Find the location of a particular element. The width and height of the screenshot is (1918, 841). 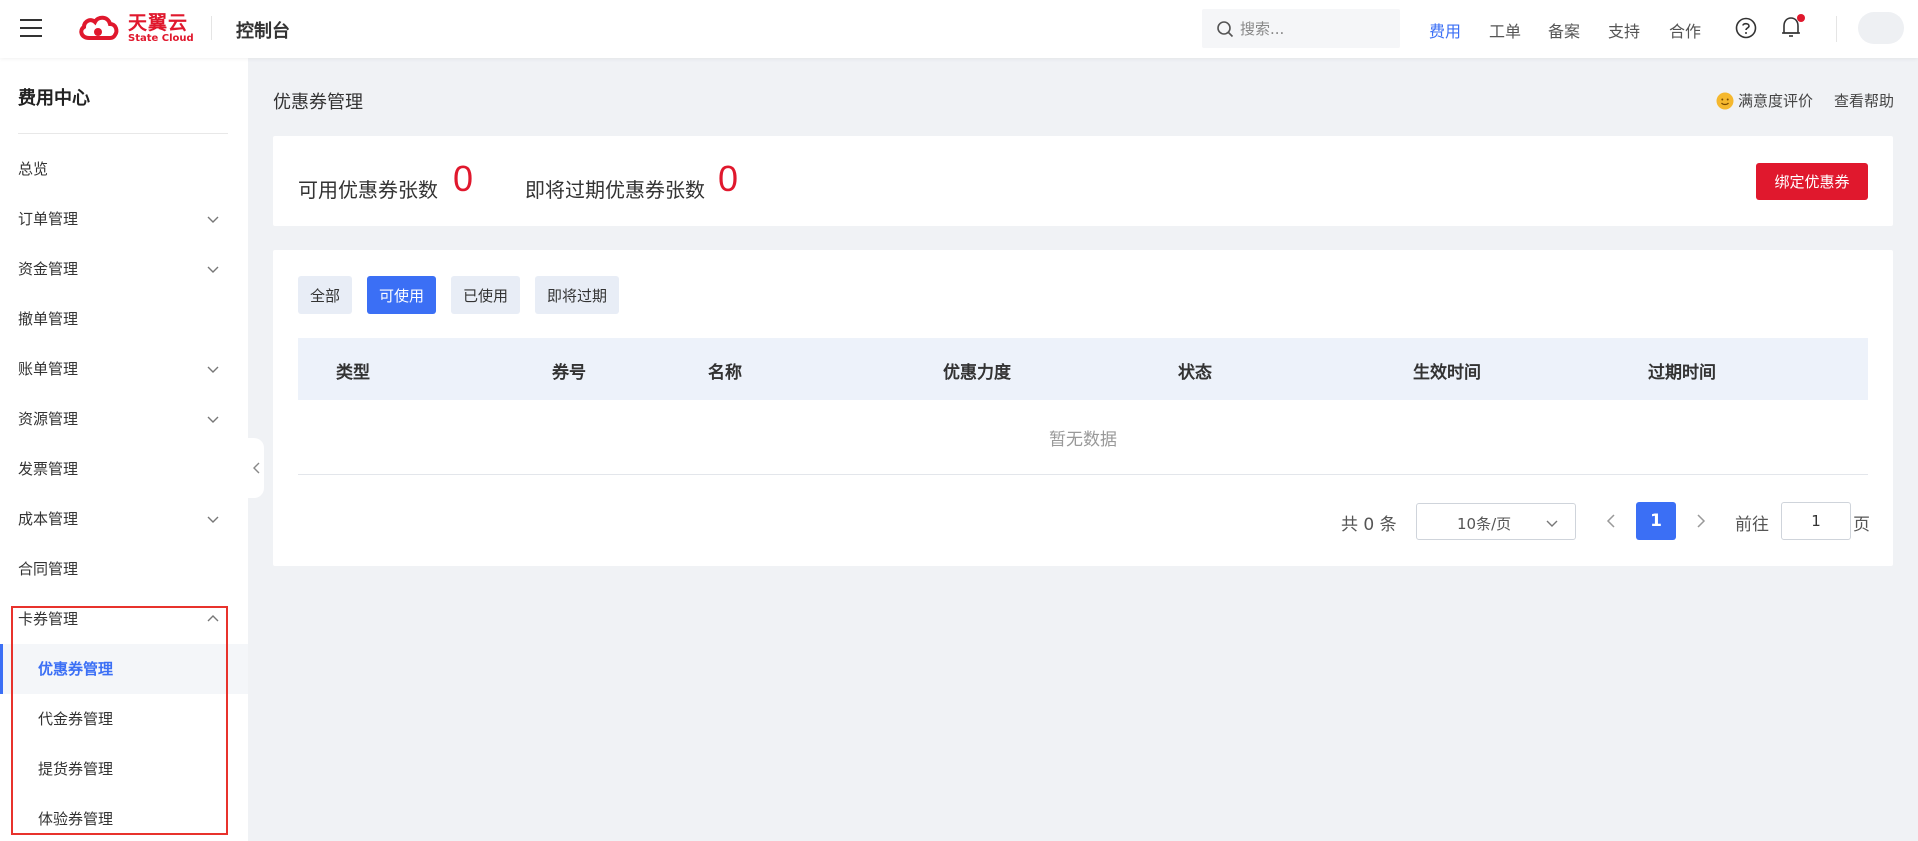

filter-available-button: 可使用 is located at coordinates (402, 295).